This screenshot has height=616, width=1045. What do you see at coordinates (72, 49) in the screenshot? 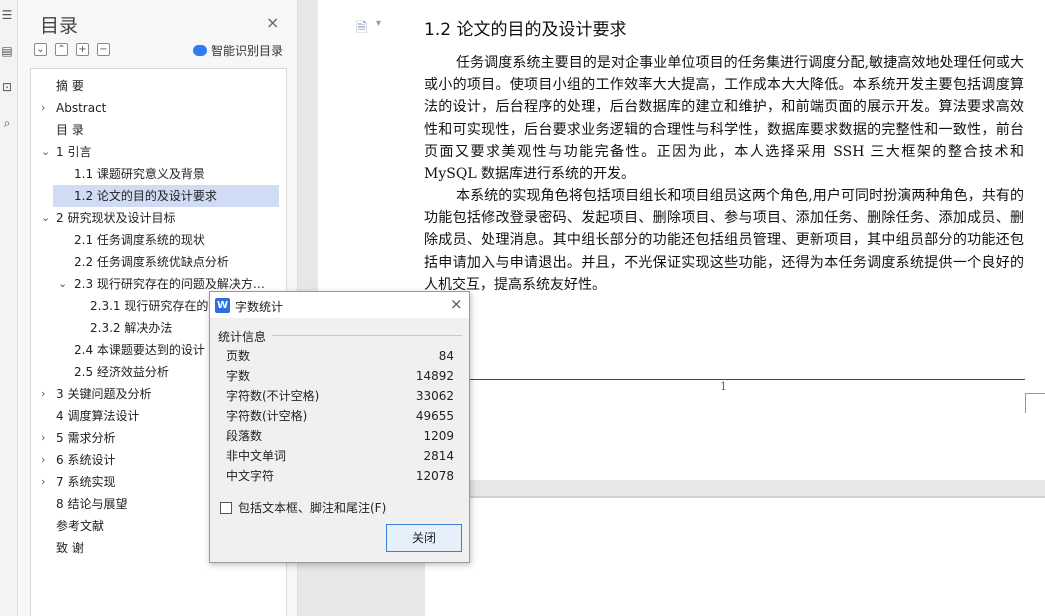
I see `outline-toolbar: ⌄ ⌃ + −` at bounding box center [72, 49].